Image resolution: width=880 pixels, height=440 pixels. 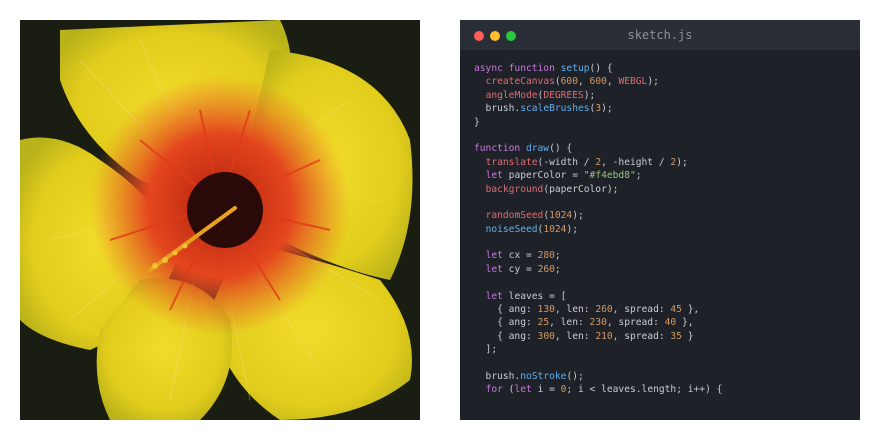 What do you see at coordinates (511, 162) in the screenshot?
I see `code-token: translate` at bounding box center [511, 162].